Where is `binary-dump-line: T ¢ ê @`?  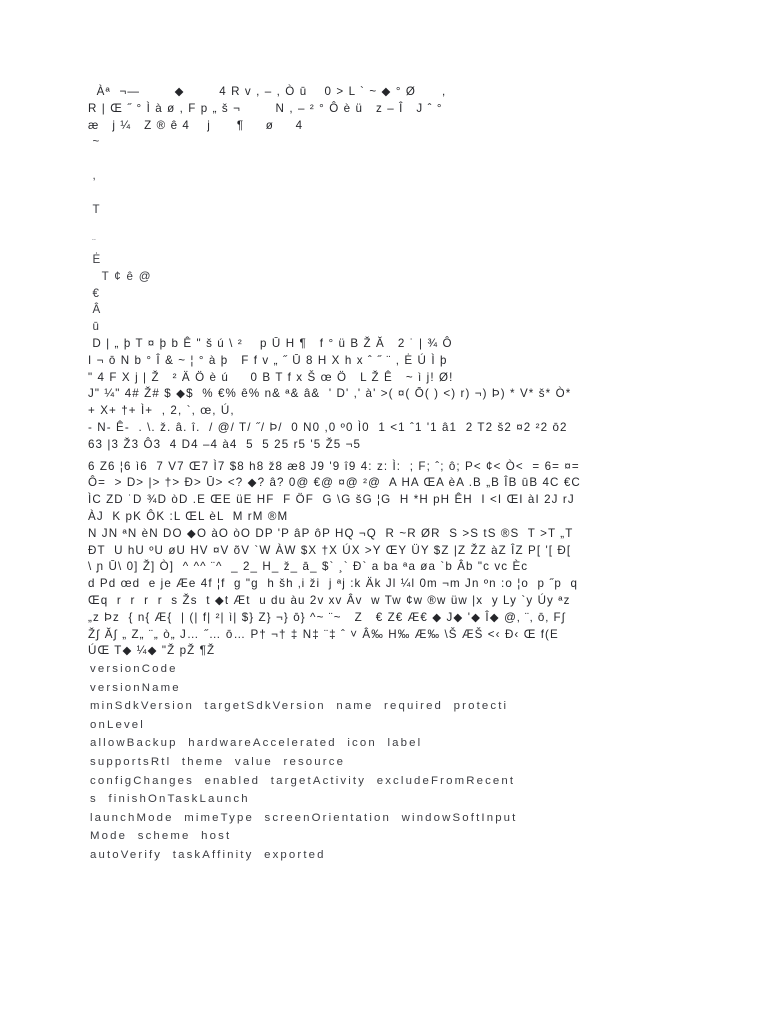 binary-dump-line: T ¢ ê @ is located at coordinates (120, 276).